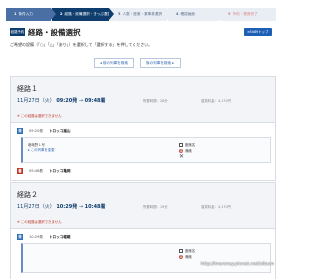  What do you see at coordinates (101, 62) in the screenshot?
I see `chevron-left-icon: ◂` at bounding box center [101, 62].